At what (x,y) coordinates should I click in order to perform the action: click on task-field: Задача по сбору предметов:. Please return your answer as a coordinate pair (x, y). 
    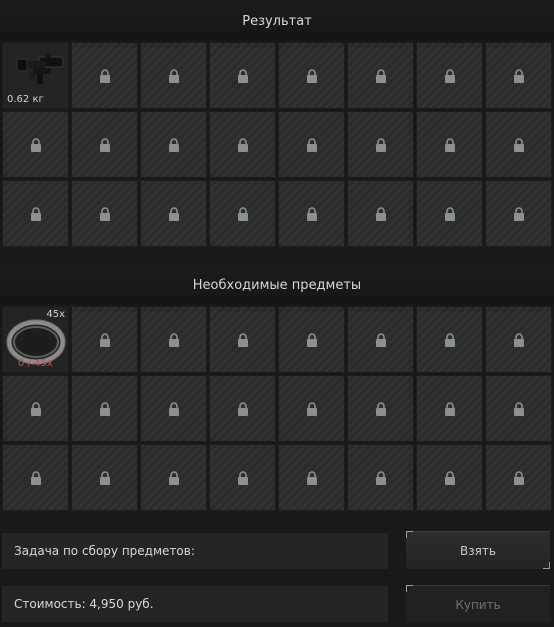
    Looking at the image, I should click on (195, 551).